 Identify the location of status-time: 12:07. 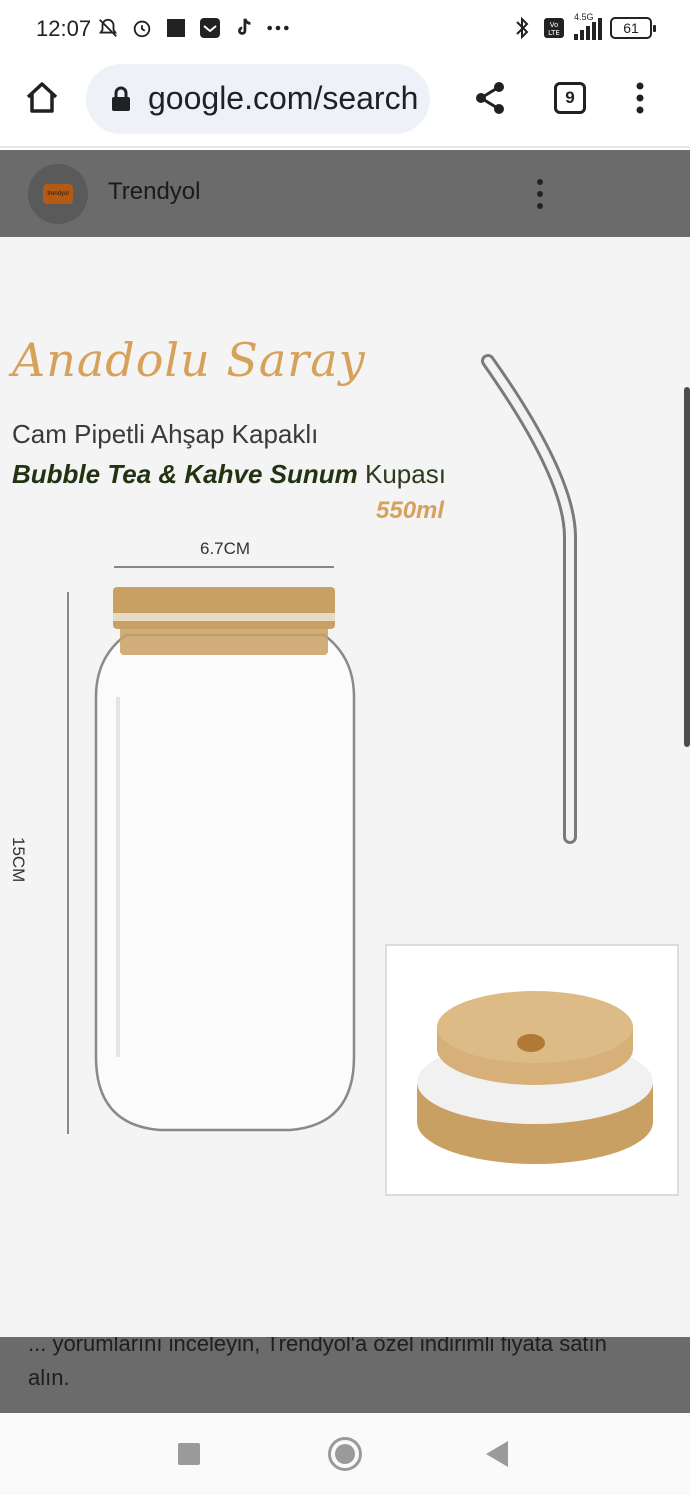
(64, 28).